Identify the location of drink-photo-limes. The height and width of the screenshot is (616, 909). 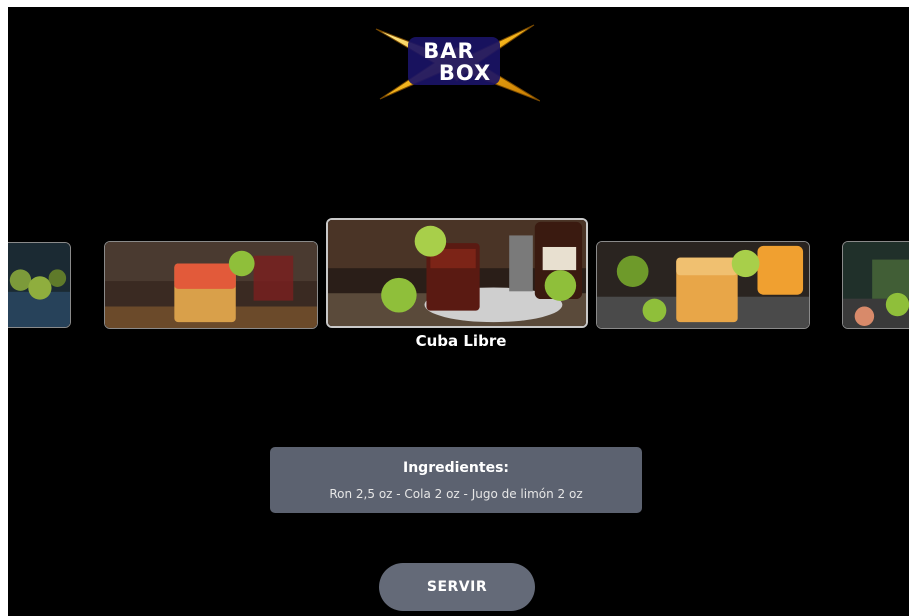
(39, 285).